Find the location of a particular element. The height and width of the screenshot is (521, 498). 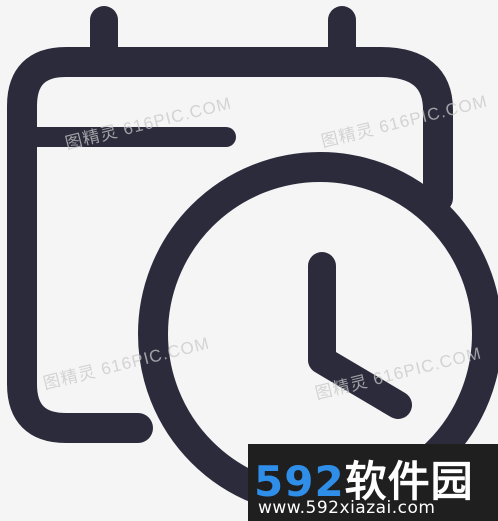

banner-url: www.592xiazai.com is located at coordinates (346, 508).